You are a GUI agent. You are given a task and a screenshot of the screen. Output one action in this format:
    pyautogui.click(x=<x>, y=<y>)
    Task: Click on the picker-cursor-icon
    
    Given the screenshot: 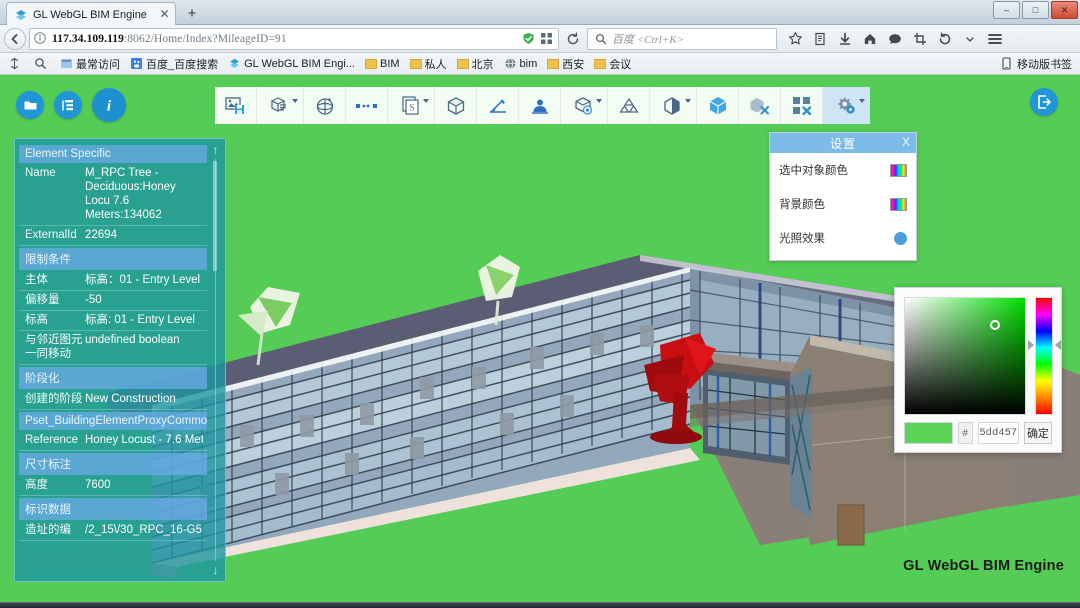 What is the action you would take?
    pyautogui.click(x=995, y=325)
    